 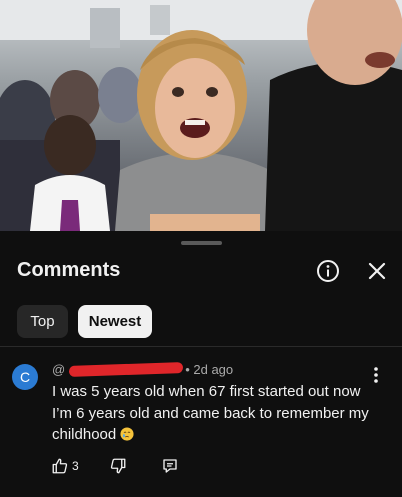 I want to click on reply-icon, so click(x=170, y=466).